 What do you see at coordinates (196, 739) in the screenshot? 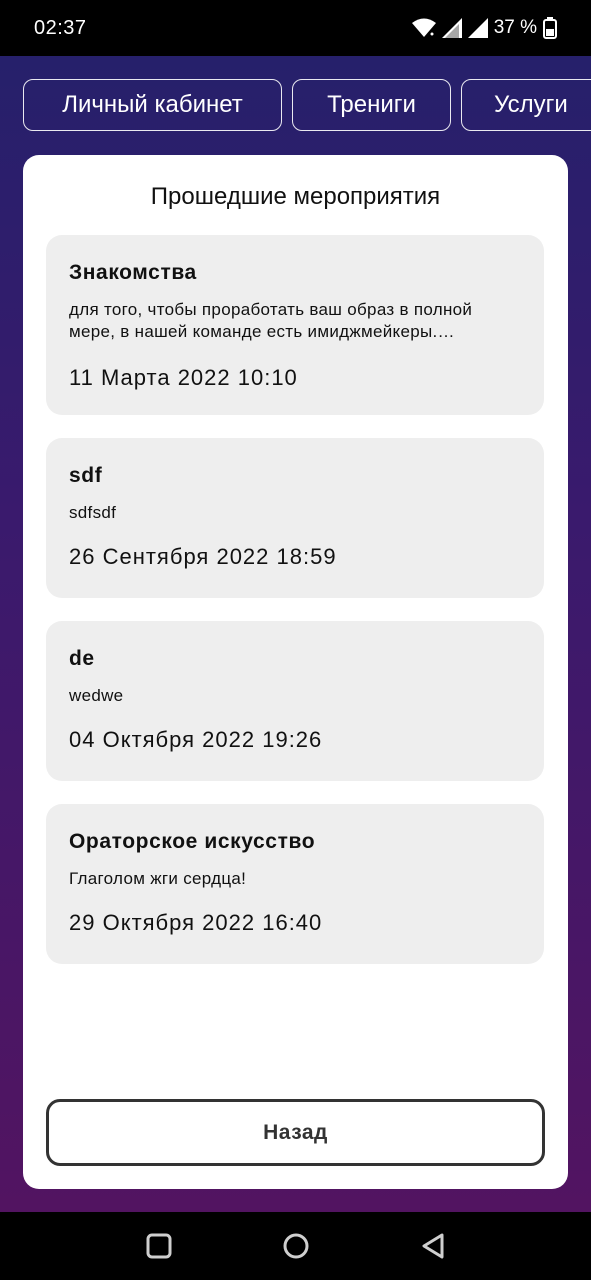
I see `event-date: 04 Октября 2022 19:26` at bounding box center [196, 739].